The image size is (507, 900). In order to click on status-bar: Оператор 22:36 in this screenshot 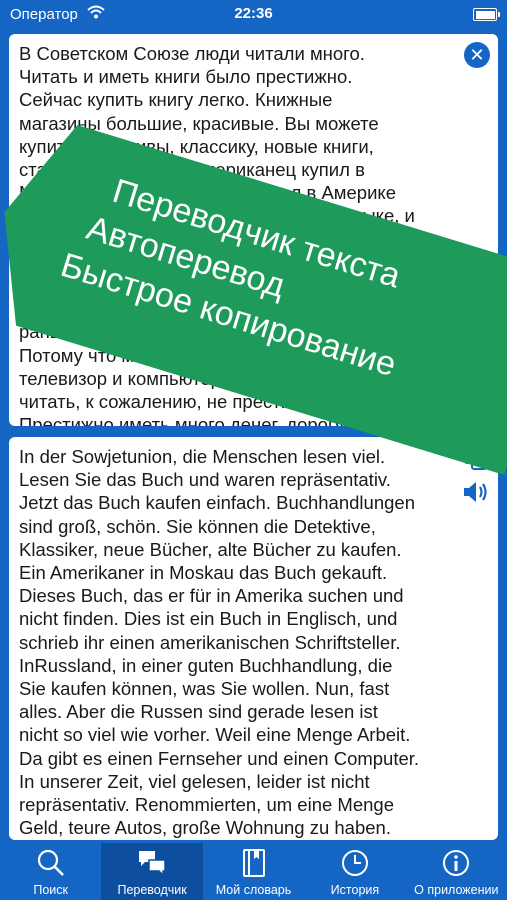, I will do `click(253, 15)`.